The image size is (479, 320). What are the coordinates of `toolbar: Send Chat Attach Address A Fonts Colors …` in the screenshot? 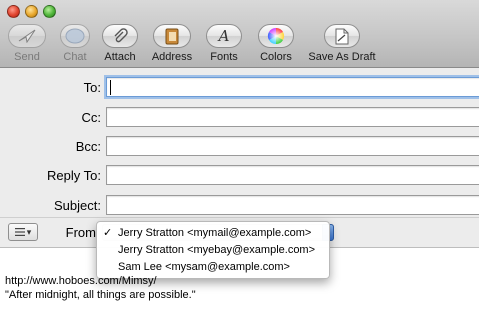 It's located at (239, 45).